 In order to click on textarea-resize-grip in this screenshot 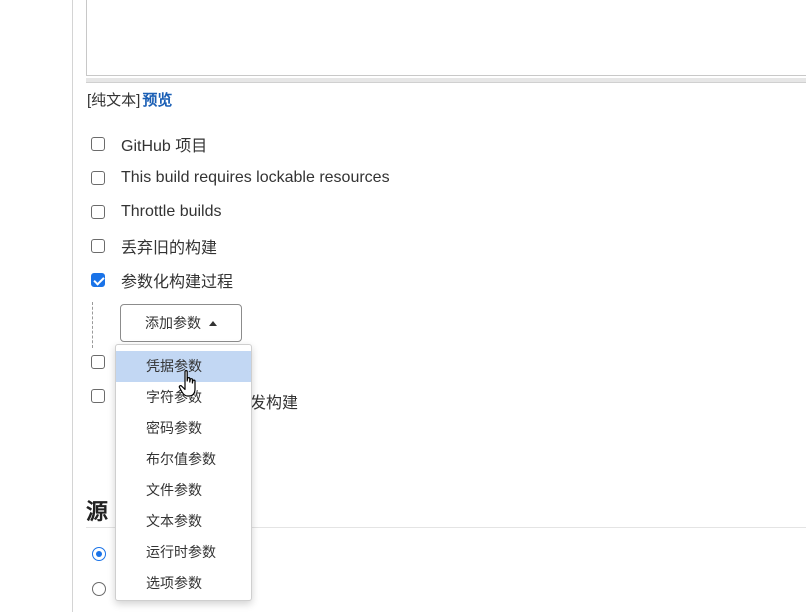, I will do `click(446, 80)`.